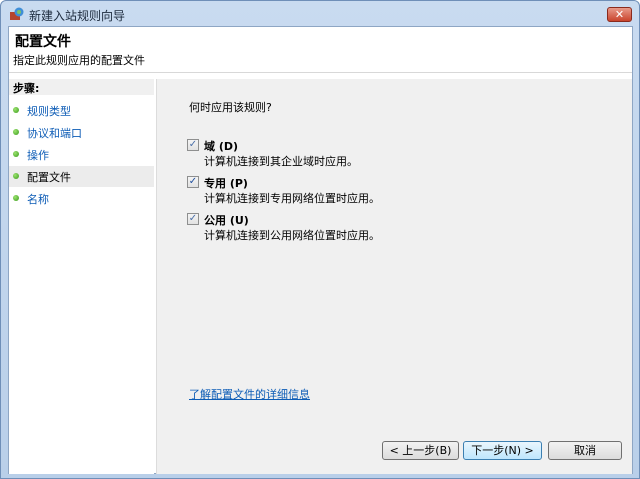 The image size is (640, 479). What do you see at coordinates (226, 183) in the screenshot?
I see `option-label: 专用 (P)` at bounding box center [226, 183].